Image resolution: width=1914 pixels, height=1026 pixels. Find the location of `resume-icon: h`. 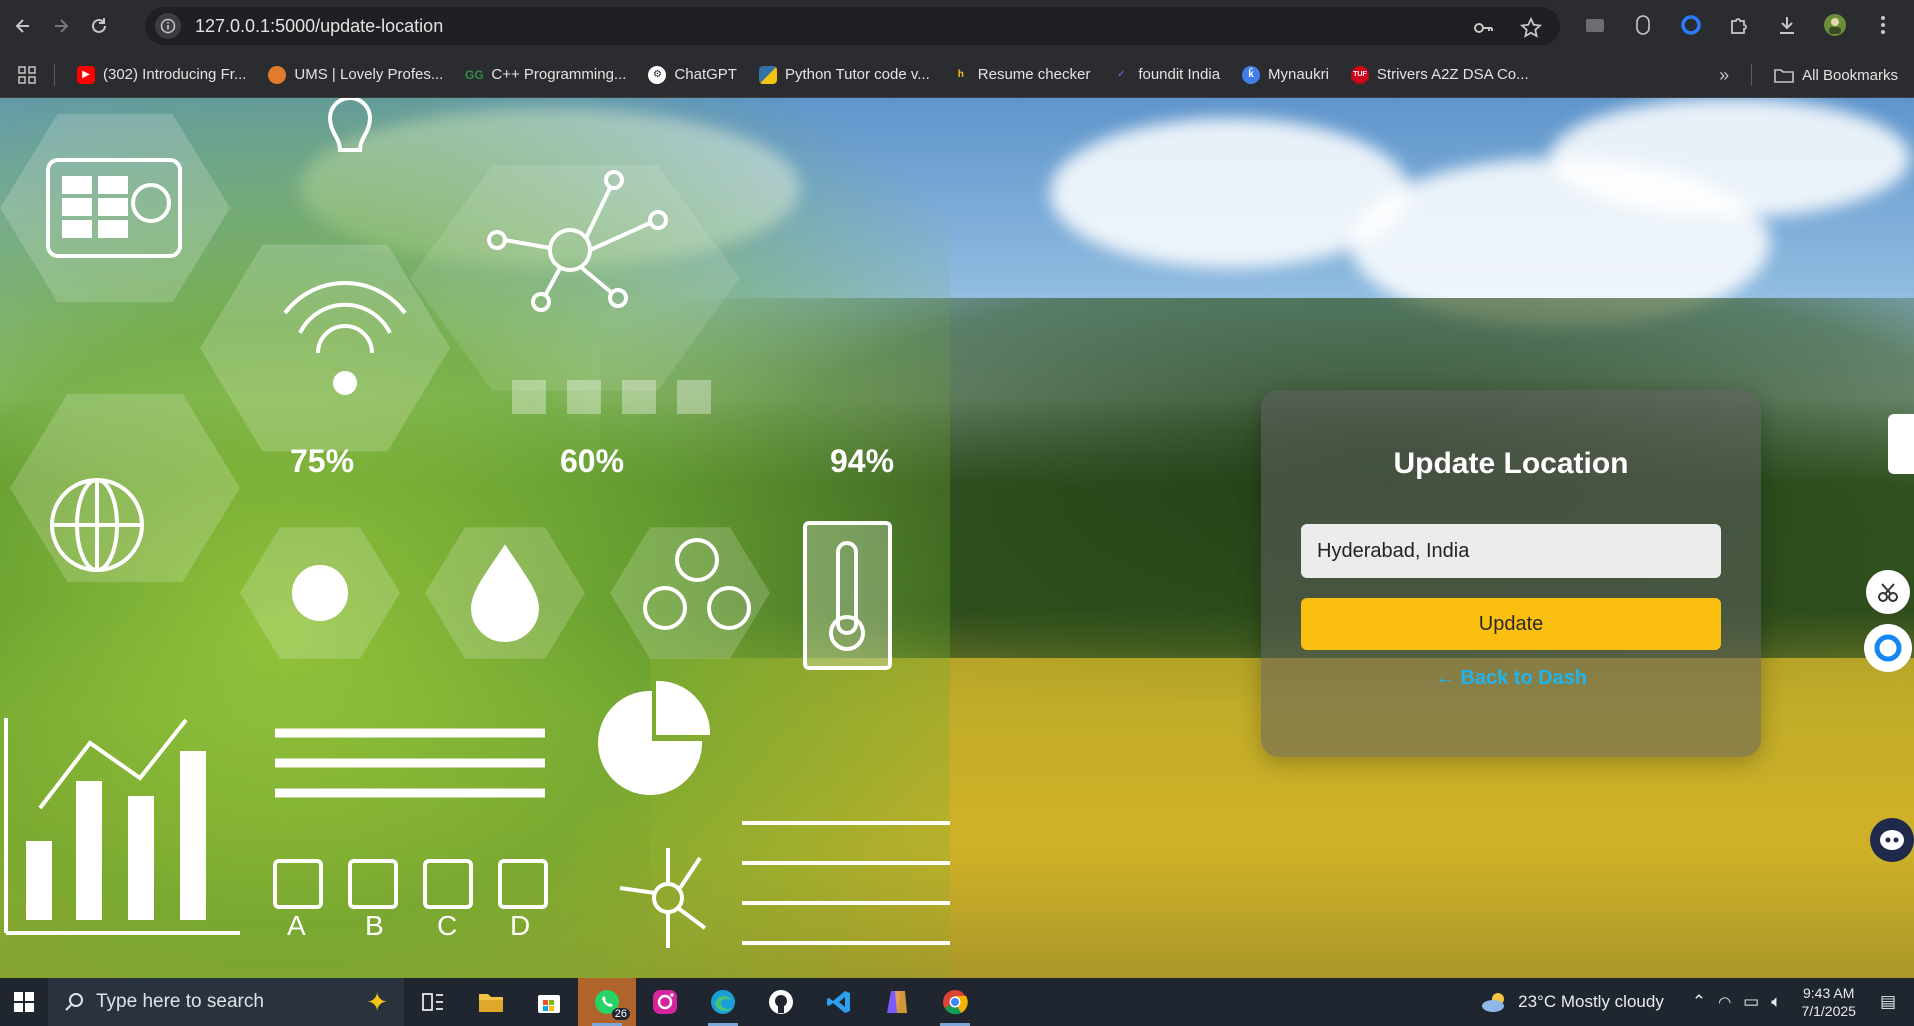

resume-icon: h is located at coordinates (960, 74).